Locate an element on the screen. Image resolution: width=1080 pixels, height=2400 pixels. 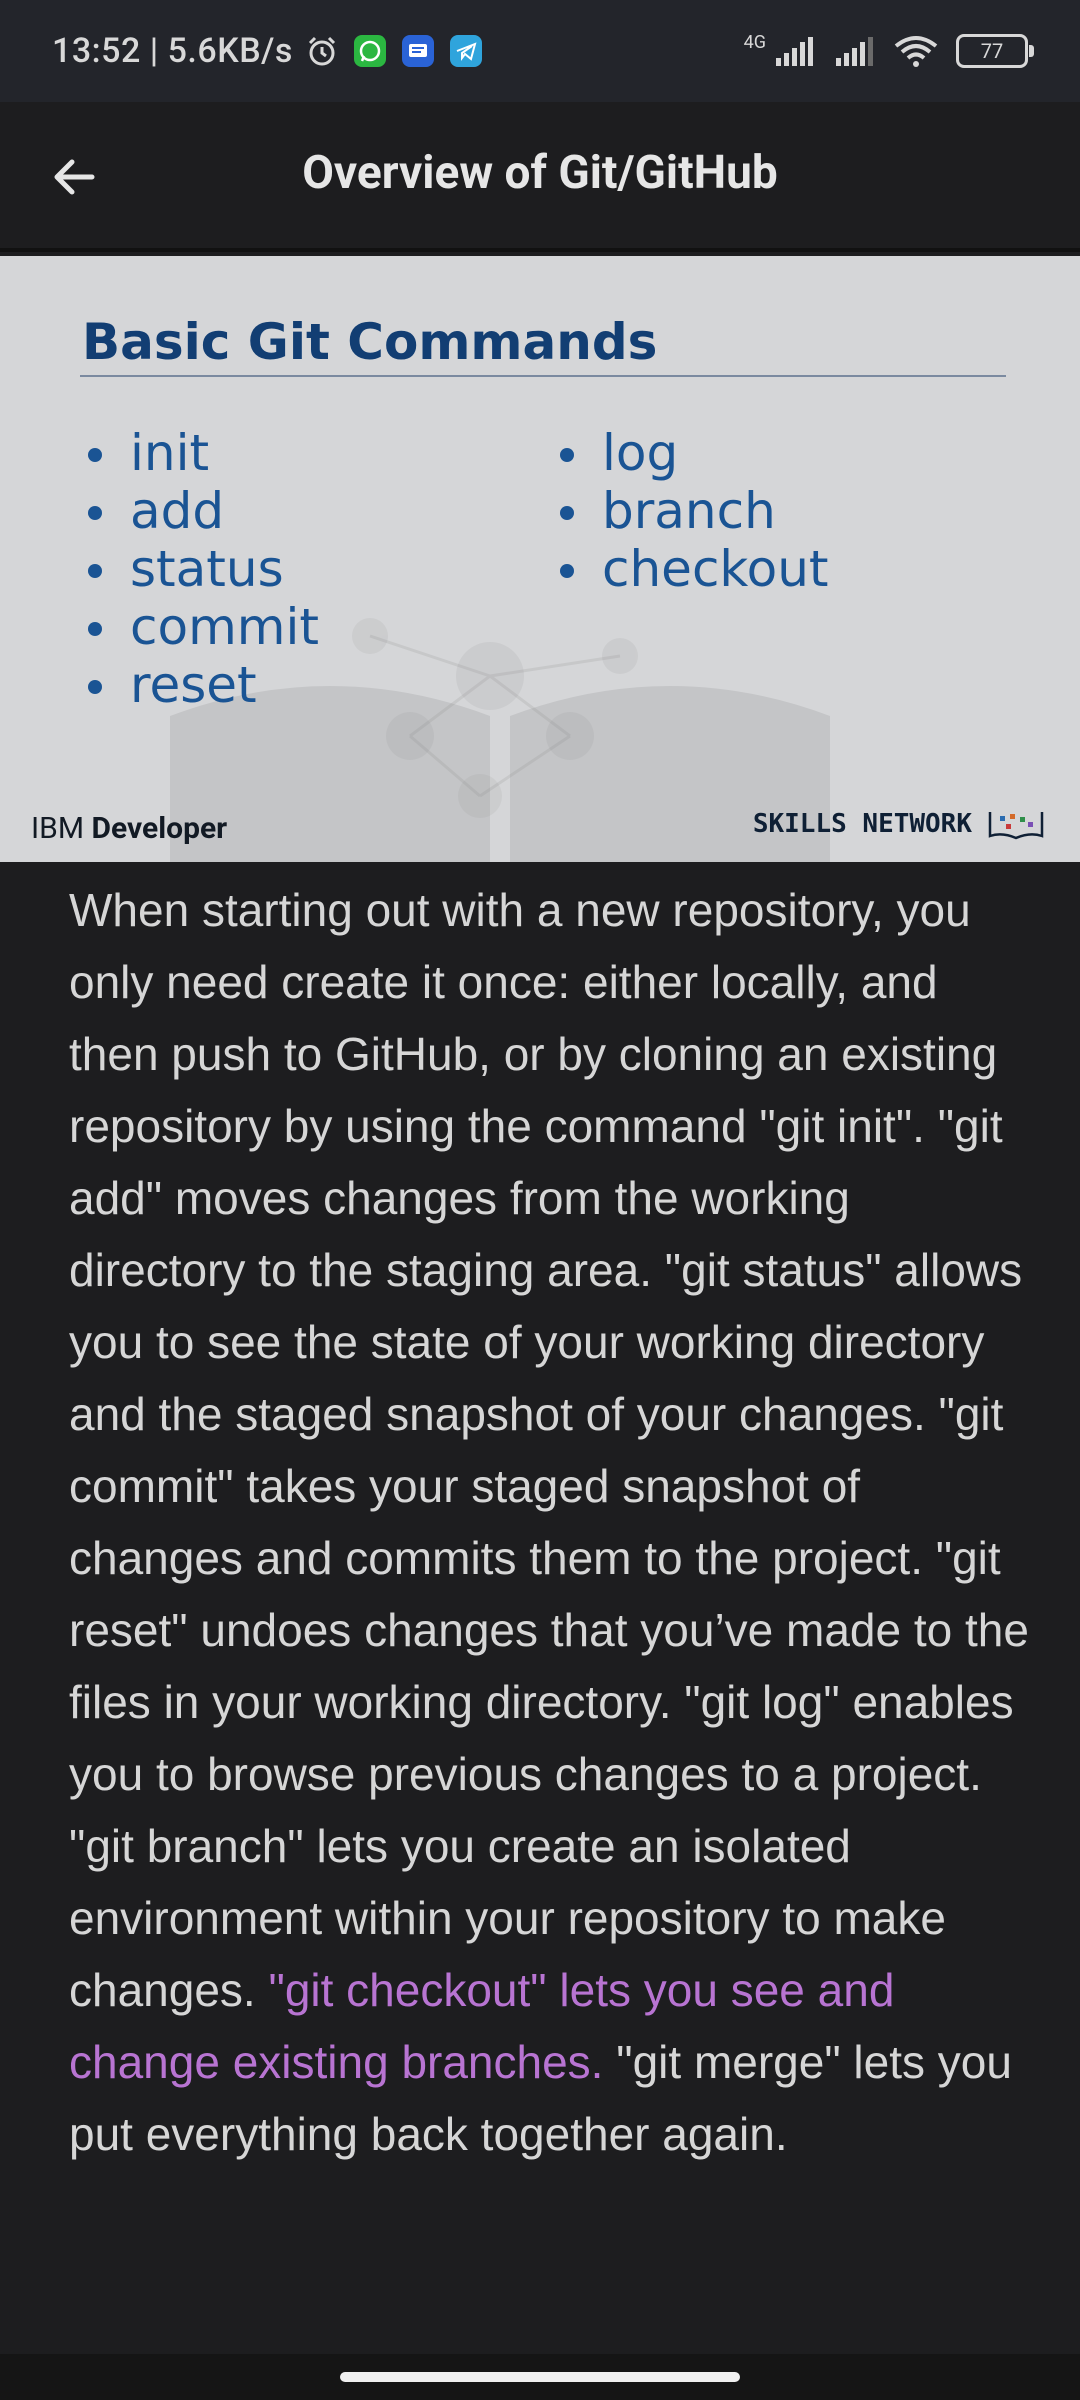
navigation-bar is located at coordinates (540, 2377).